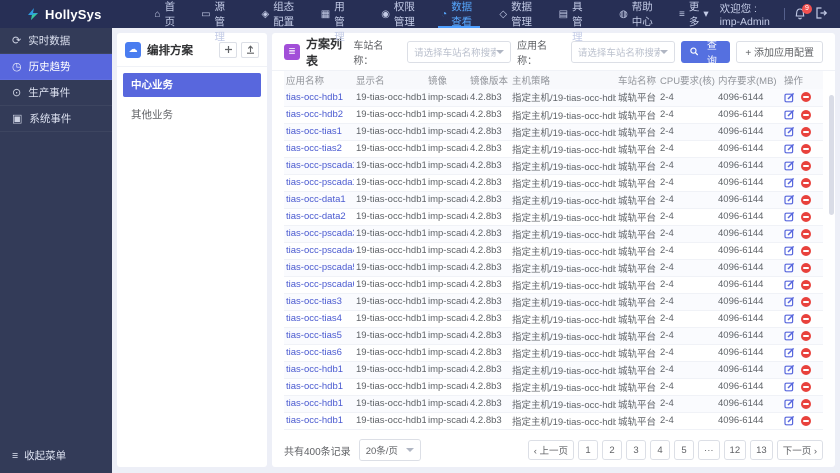 This screenshot has height=473, width=840. Describe the element at coordinates (320, 250) in the screenshot. I see `app-name-link: tias-occ-pscada4` at that location.